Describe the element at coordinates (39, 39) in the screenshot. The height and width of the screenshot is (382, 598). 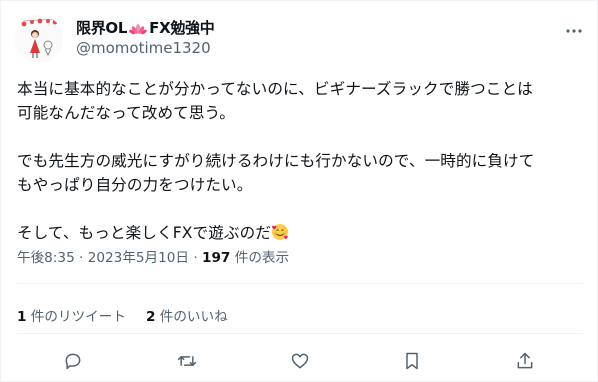
I see `avatar` at that location.